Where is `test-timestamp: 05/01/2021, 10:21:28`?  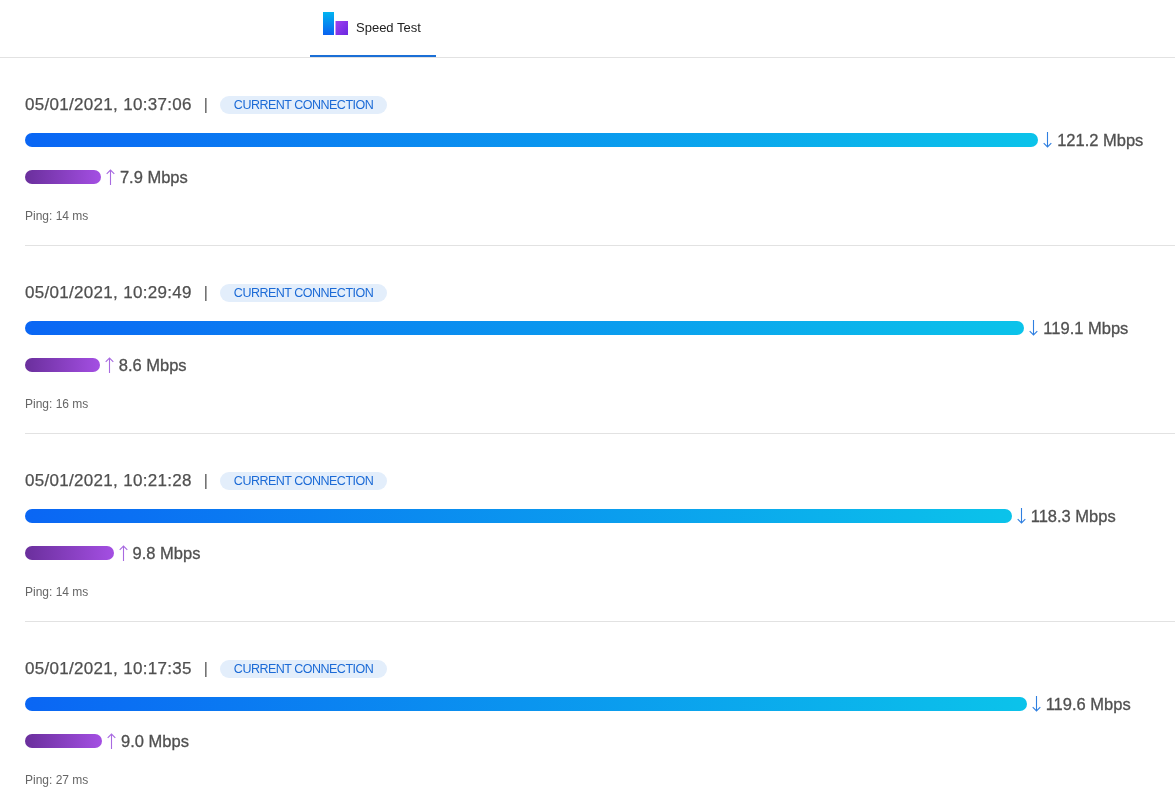 test-timestamp: 05/01/2021, 10:21:28 is located at coordinates (108, 481).